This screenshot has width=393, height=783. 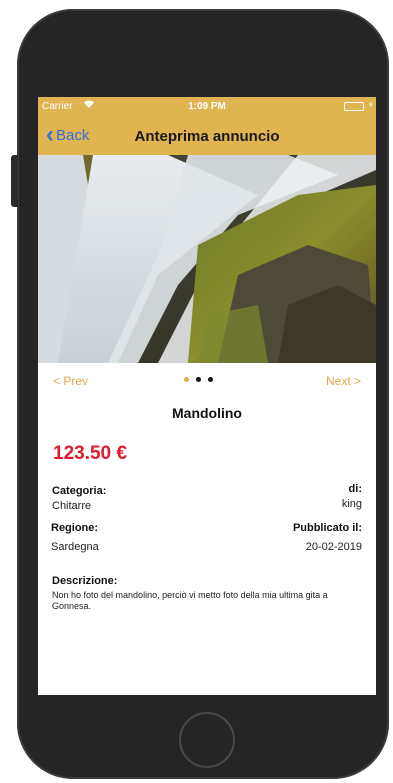 I want to click on navigation-bar: ‹ Back Anteprima annuncio, so click(x=207, y=136).